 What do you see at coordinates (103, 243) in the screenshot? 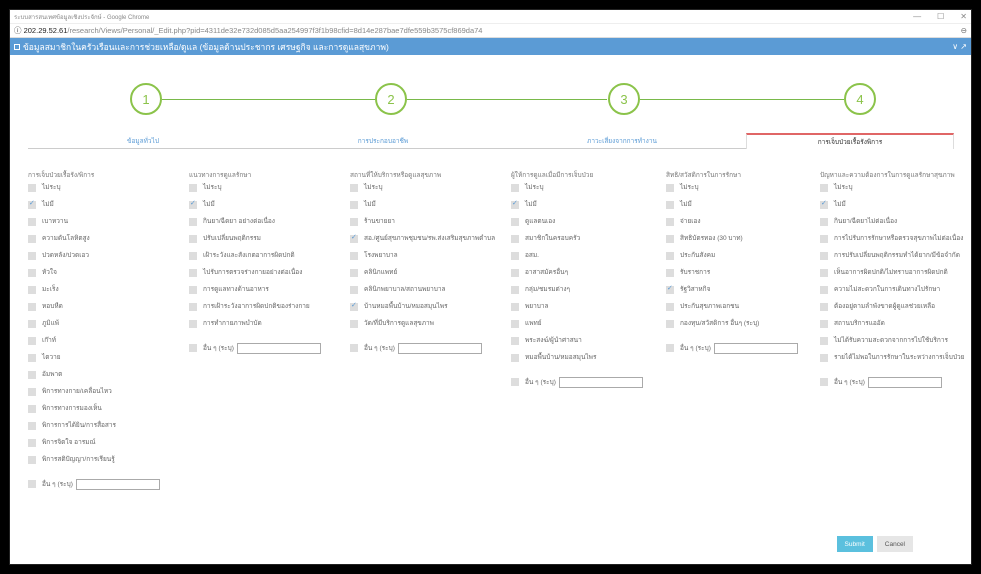
I see `checkbox-option: ความดันโลหิตสูง` at bounding box center [103, 243].